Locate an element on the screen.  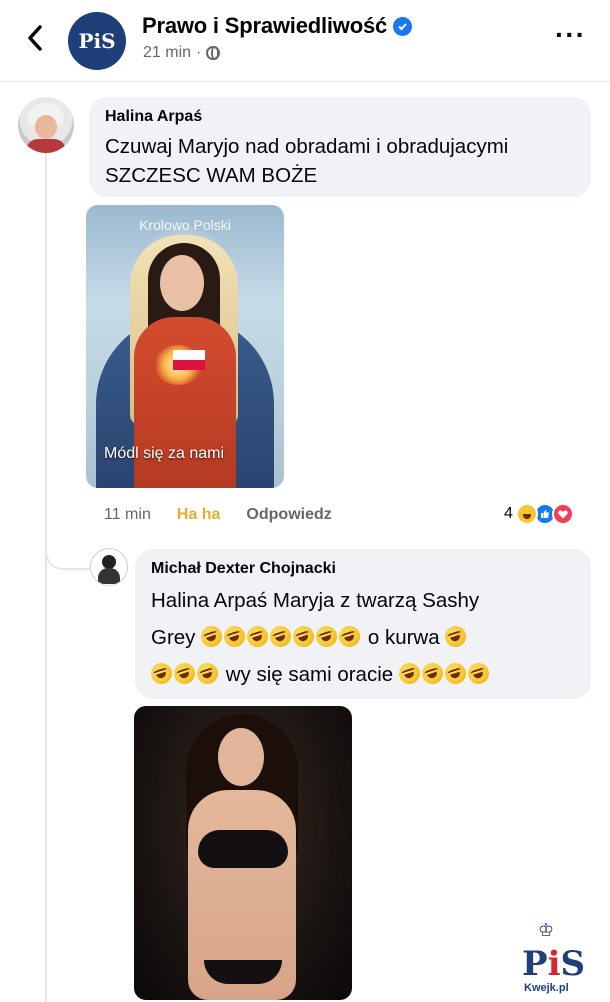
verified-badge-icon is located at coordinates (403, 26).